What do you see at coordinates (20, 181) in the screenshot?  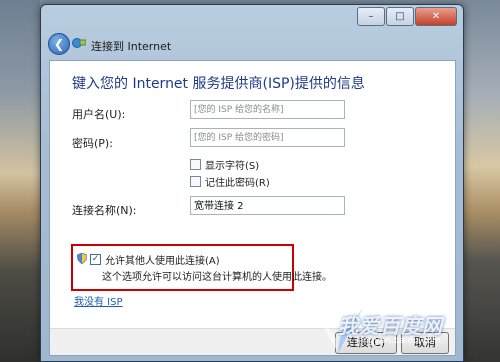 I see `desktop-background-left` at bounding box center [20, 181].